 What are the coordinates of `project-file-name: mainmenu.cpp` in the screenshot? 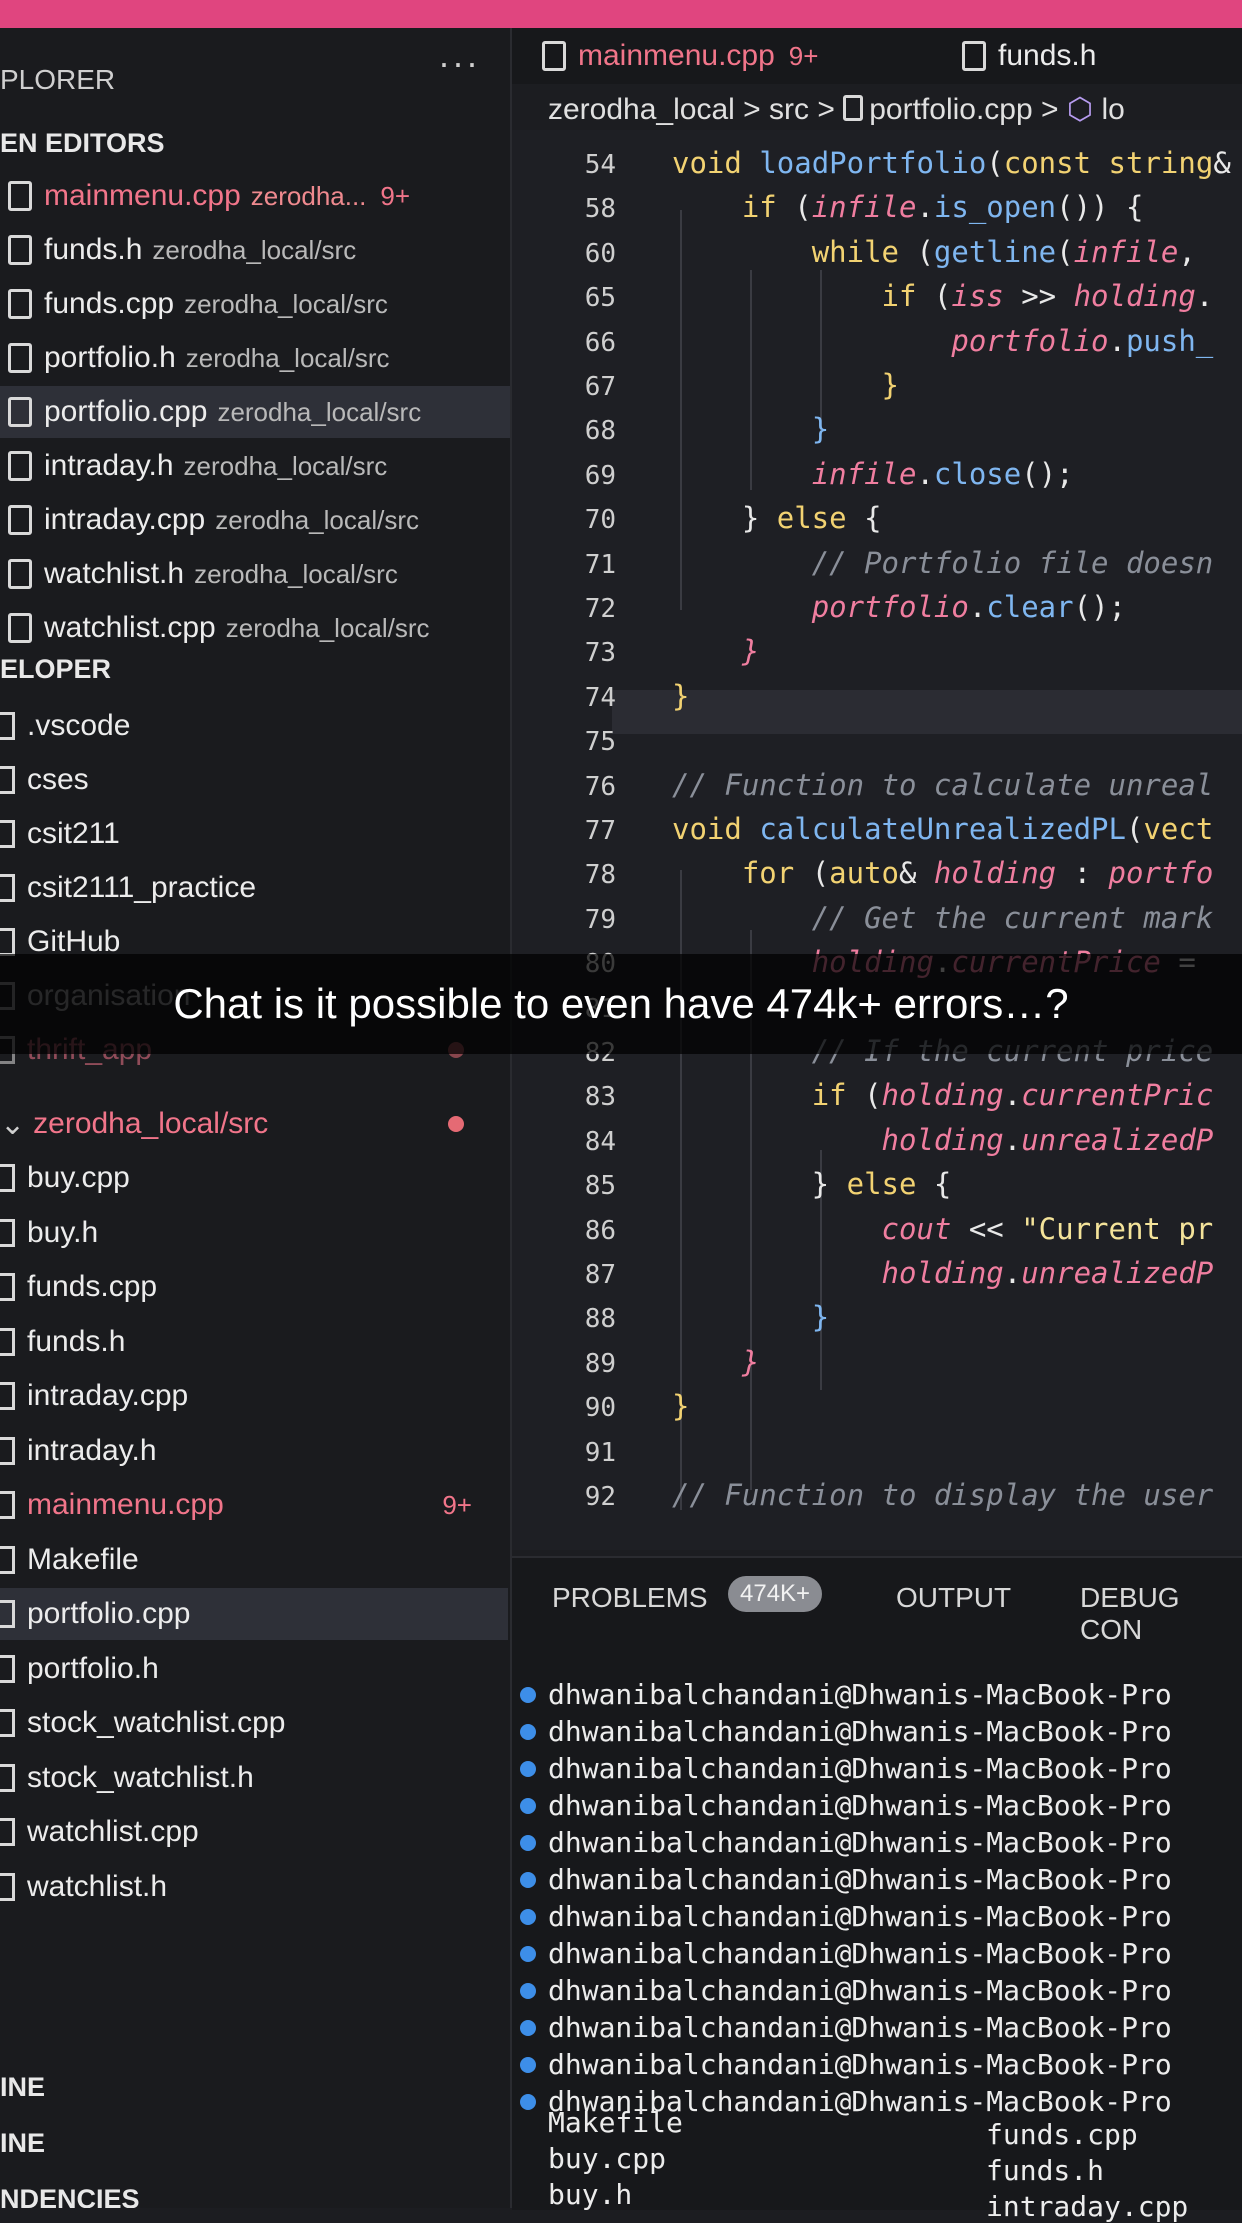 It's located at (125, 1504).